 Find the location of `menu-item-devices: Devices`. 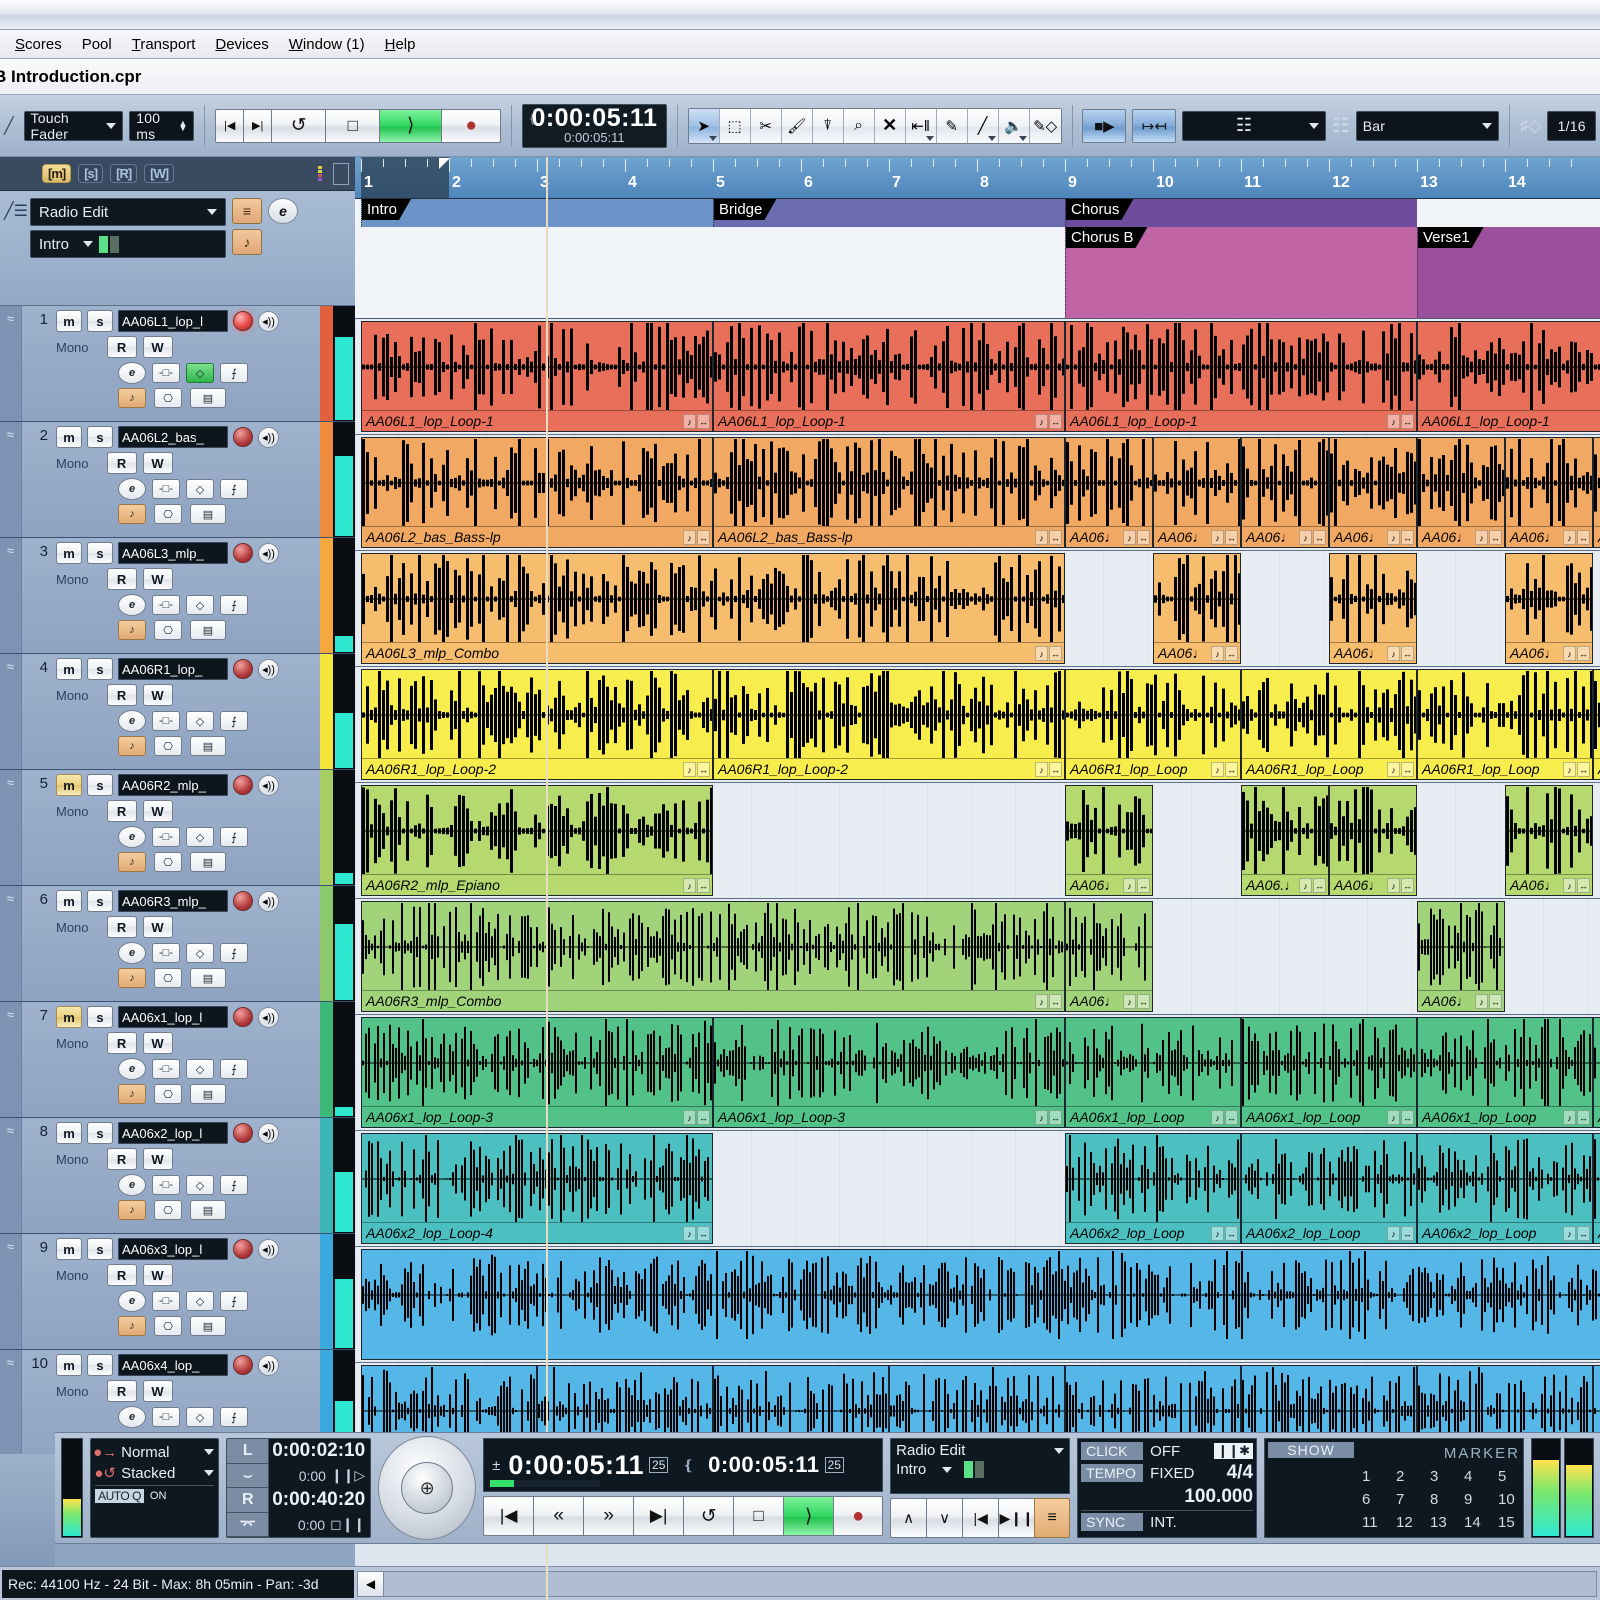

menu-item-devices: Devices is located at coordinates (241, 44).